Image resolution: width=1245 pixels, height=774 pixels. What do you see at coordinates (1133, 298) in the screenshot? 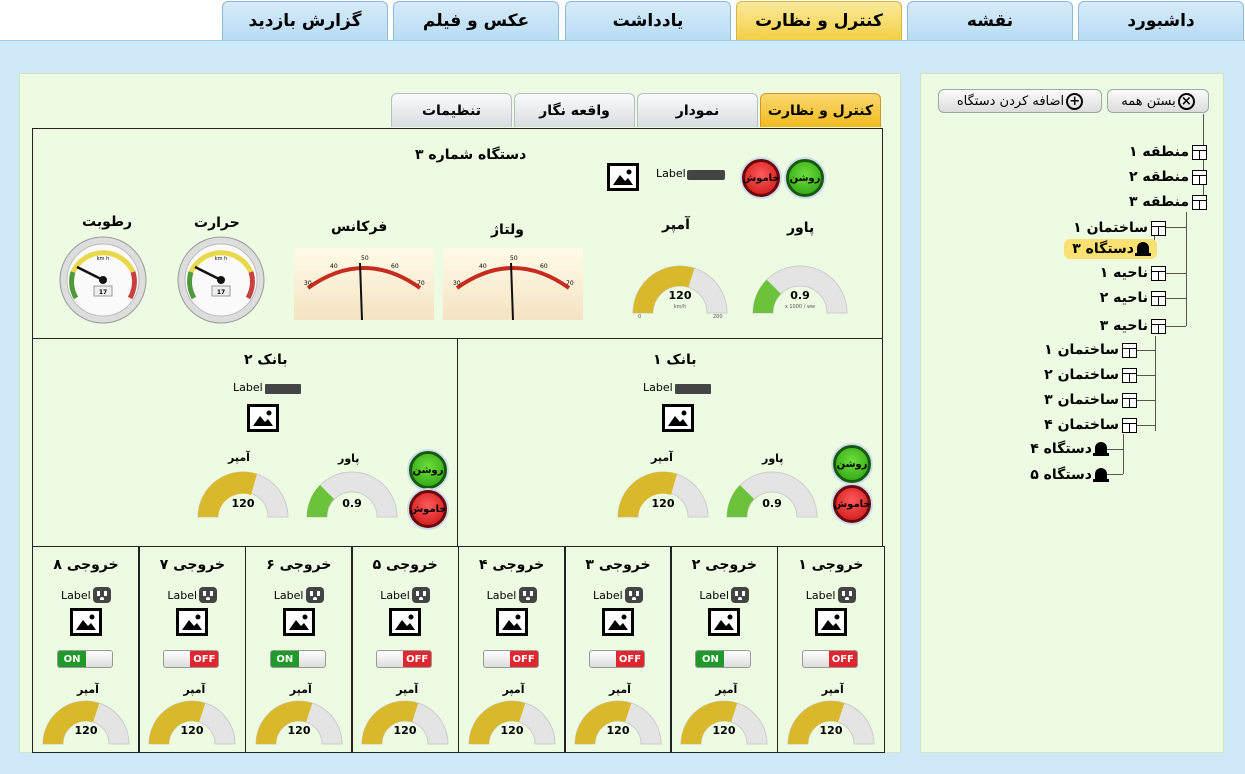
I see `tree-item-zone-2: ناحیه ۲` at bounding box center [1133, 298].